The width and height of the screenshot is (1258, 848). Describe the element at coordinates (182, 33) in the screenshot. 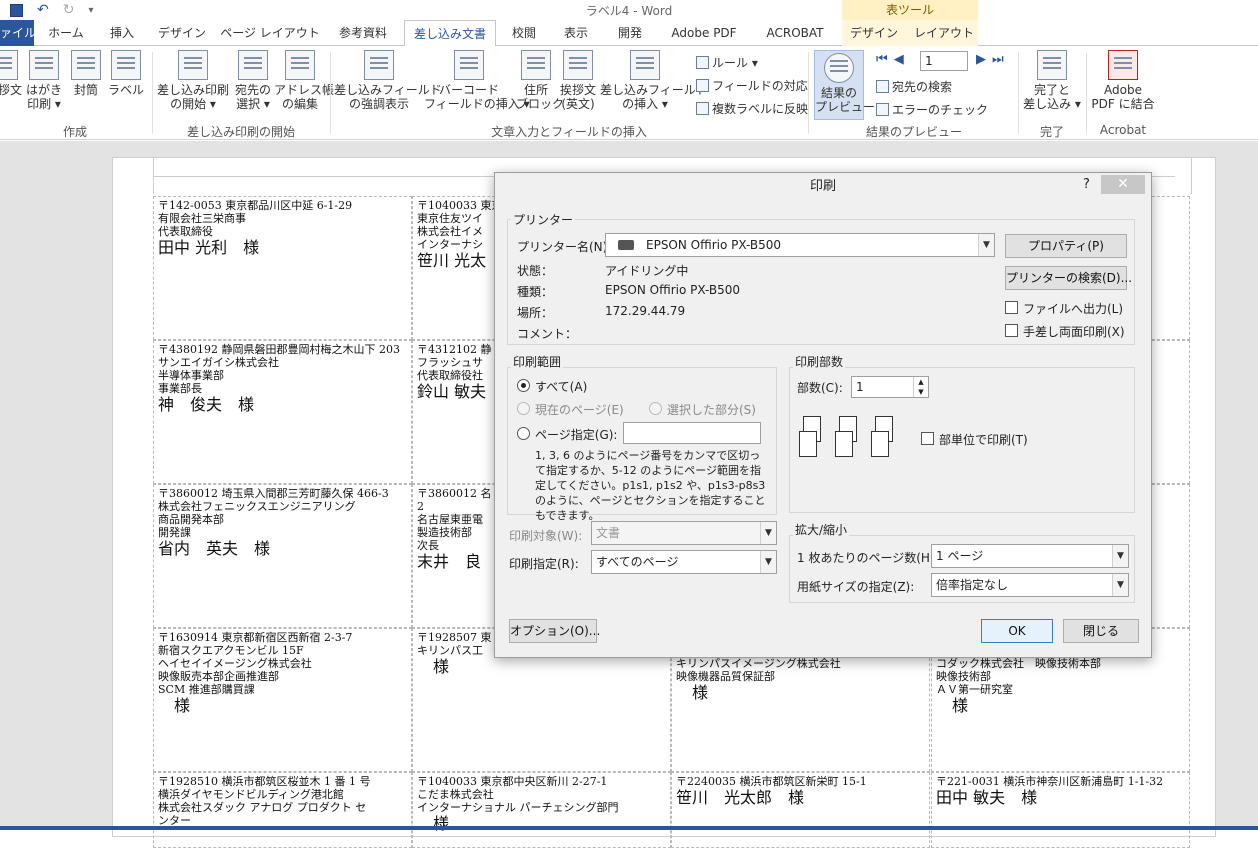

I see `tab-design: デザイン` at that location.